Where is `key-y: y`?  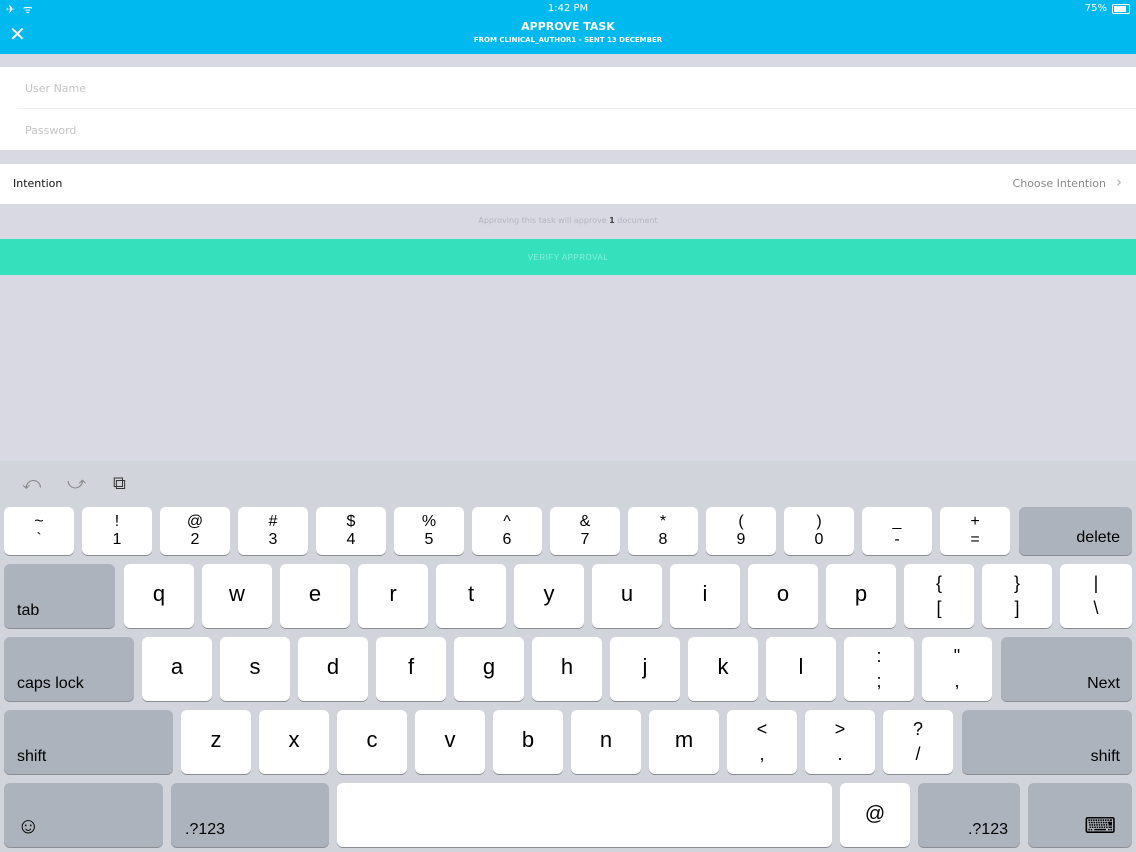
key-y: y is located at coordinates (549, 596).